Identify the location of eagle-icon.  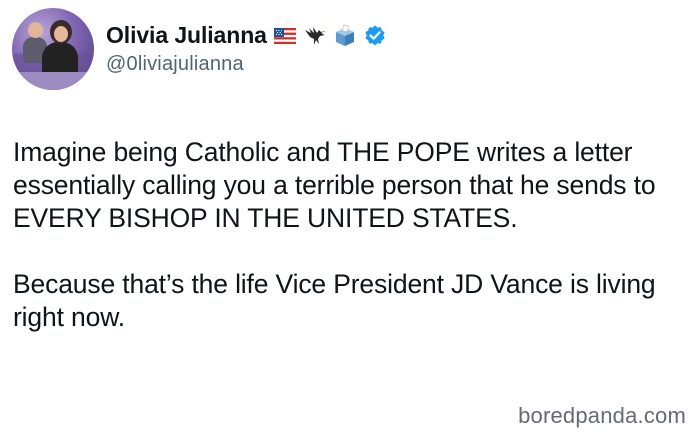
(315, 35).